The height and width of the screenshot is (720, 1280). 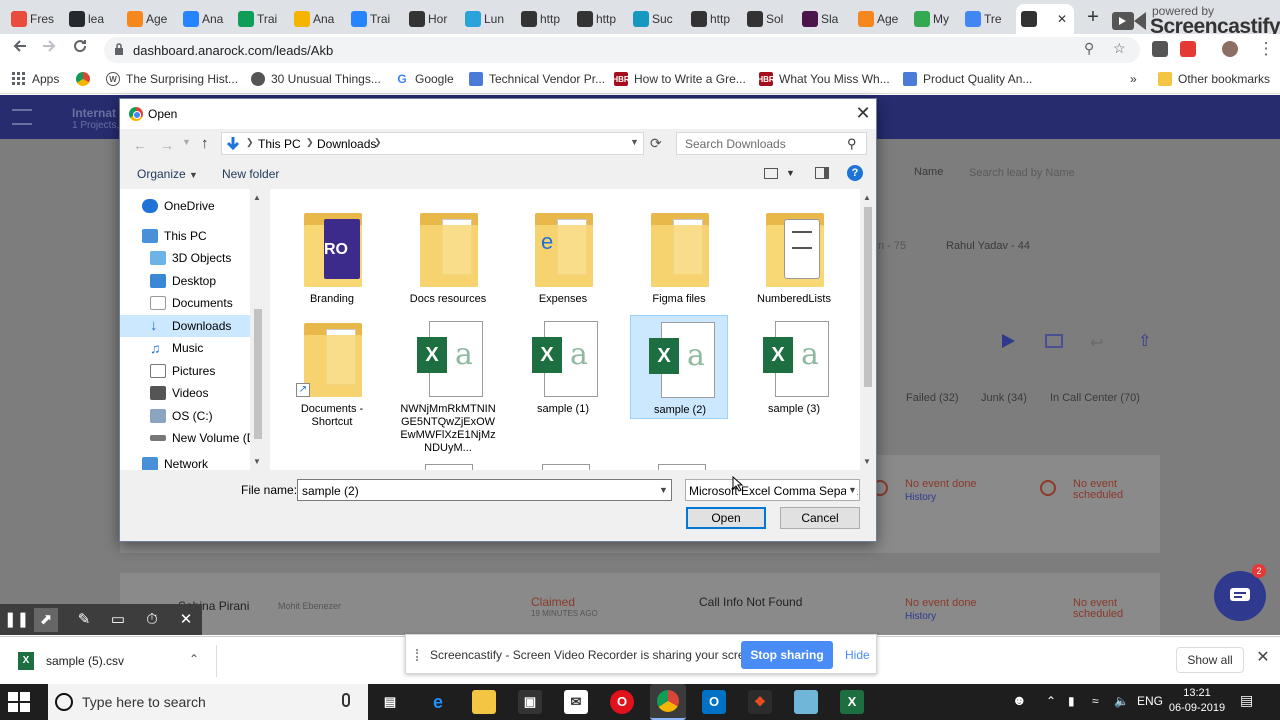 What do you see at coordinates (1095, 701) in the screenshot?
I see `wifi-icon: ≈` at bounding box center [1095, 701].